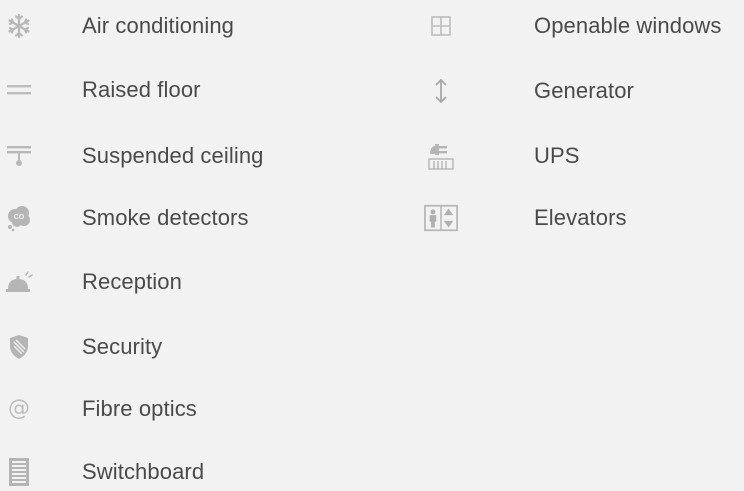 Image resolution: width=744 pixels, height=491 pixels. What do you see at coordinates (19, 90) in the screenshot?
I see `raised-floor-icon` at bounding box center [19, 90].